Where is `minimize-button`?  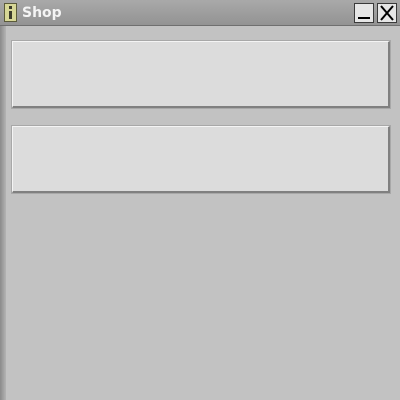 minimize-button is located at coordinates (364, 13).